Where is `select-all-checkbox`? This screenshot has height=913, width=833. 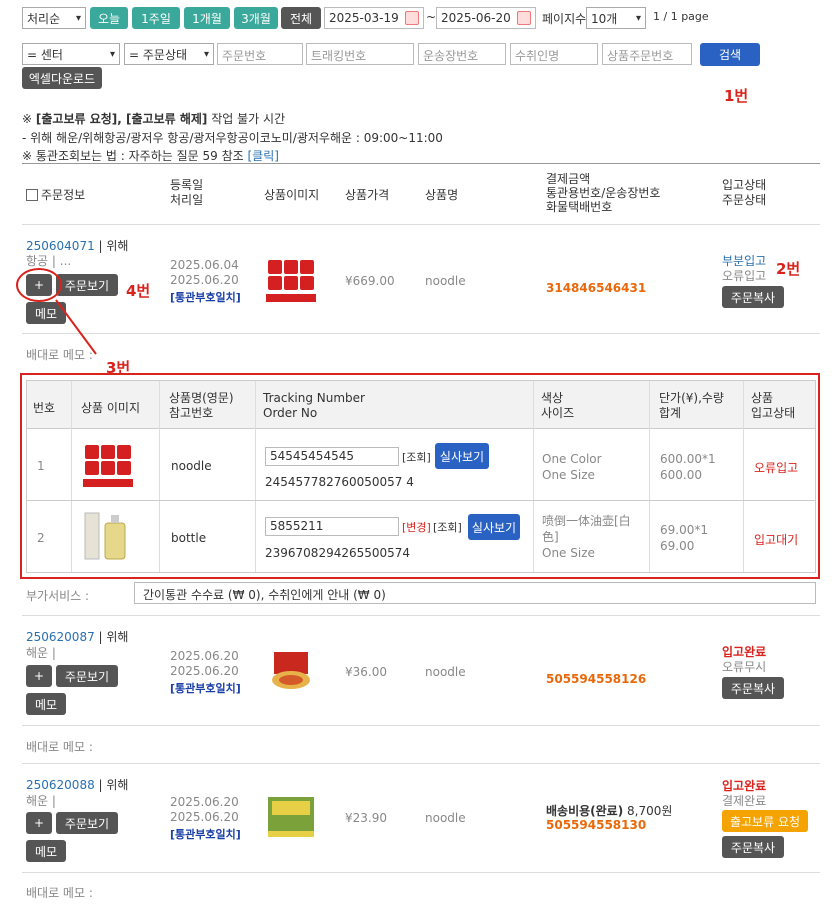
select-all-checkbox is located at coordinates (32, 194).